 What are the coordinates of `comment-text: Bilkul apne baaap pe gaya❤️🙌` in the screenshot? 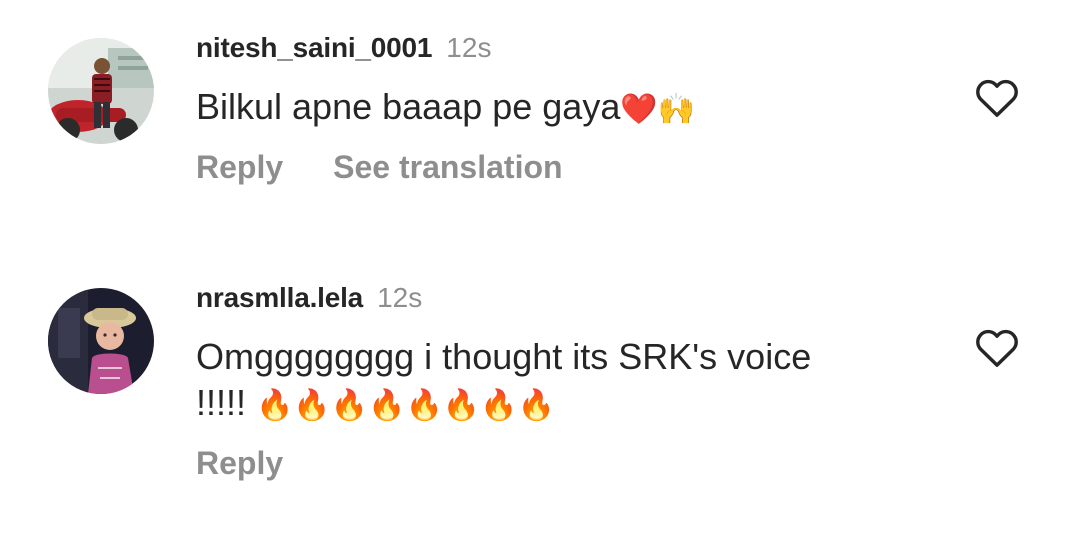 It's located at (583, 108).